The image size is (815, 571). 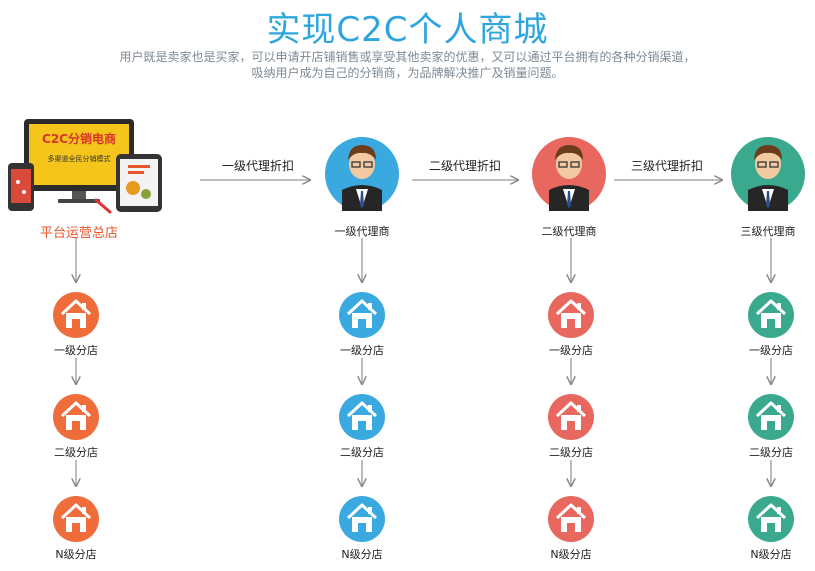 What do you see at coordinates (569, 231) in the screenshot?
I see `agent-label-2: 二级代理商` at bounding box center [569, 231].